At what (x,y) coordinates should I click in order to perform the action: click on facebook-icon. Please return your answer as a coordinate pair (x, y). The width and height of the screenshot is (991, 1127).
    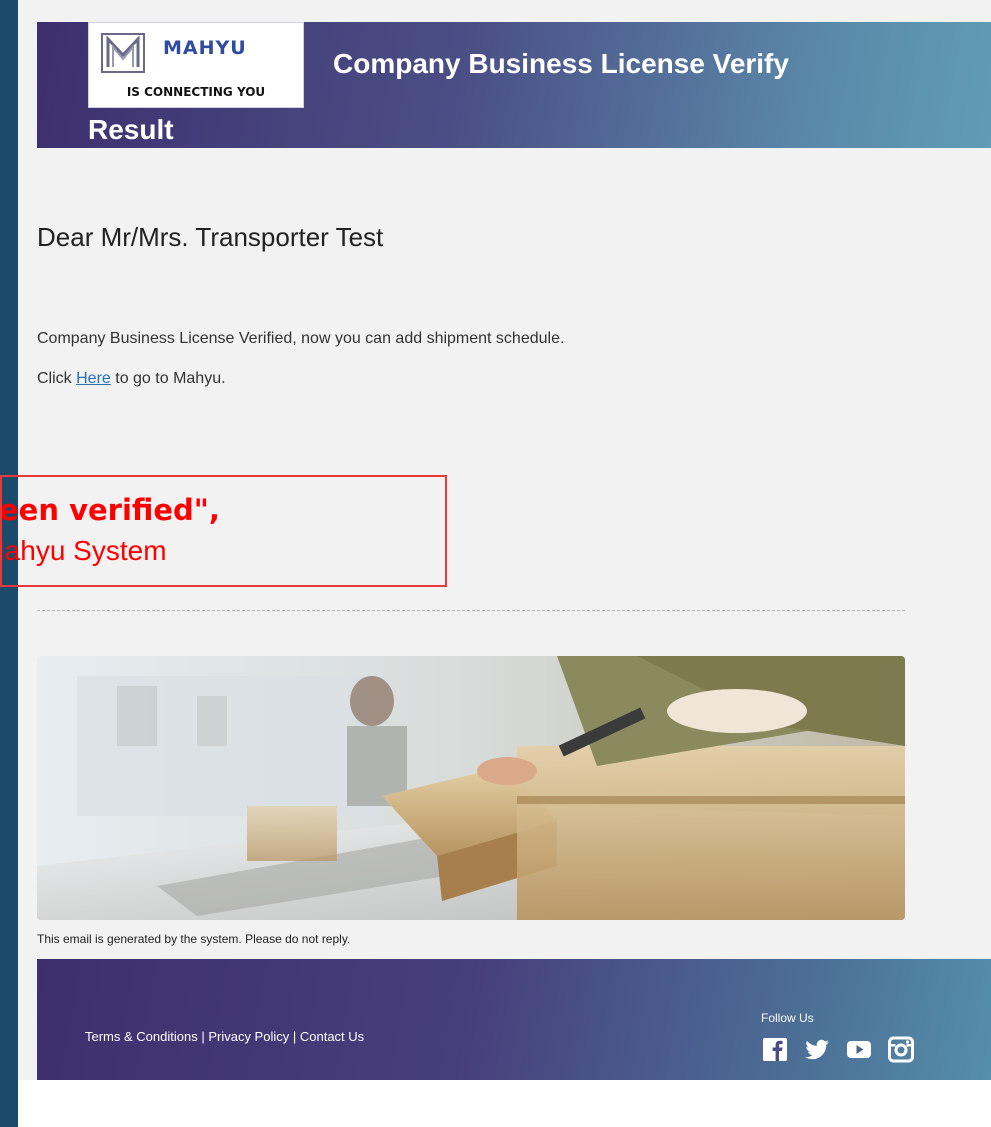
    Looking at the image, I should click on (775, 1049).